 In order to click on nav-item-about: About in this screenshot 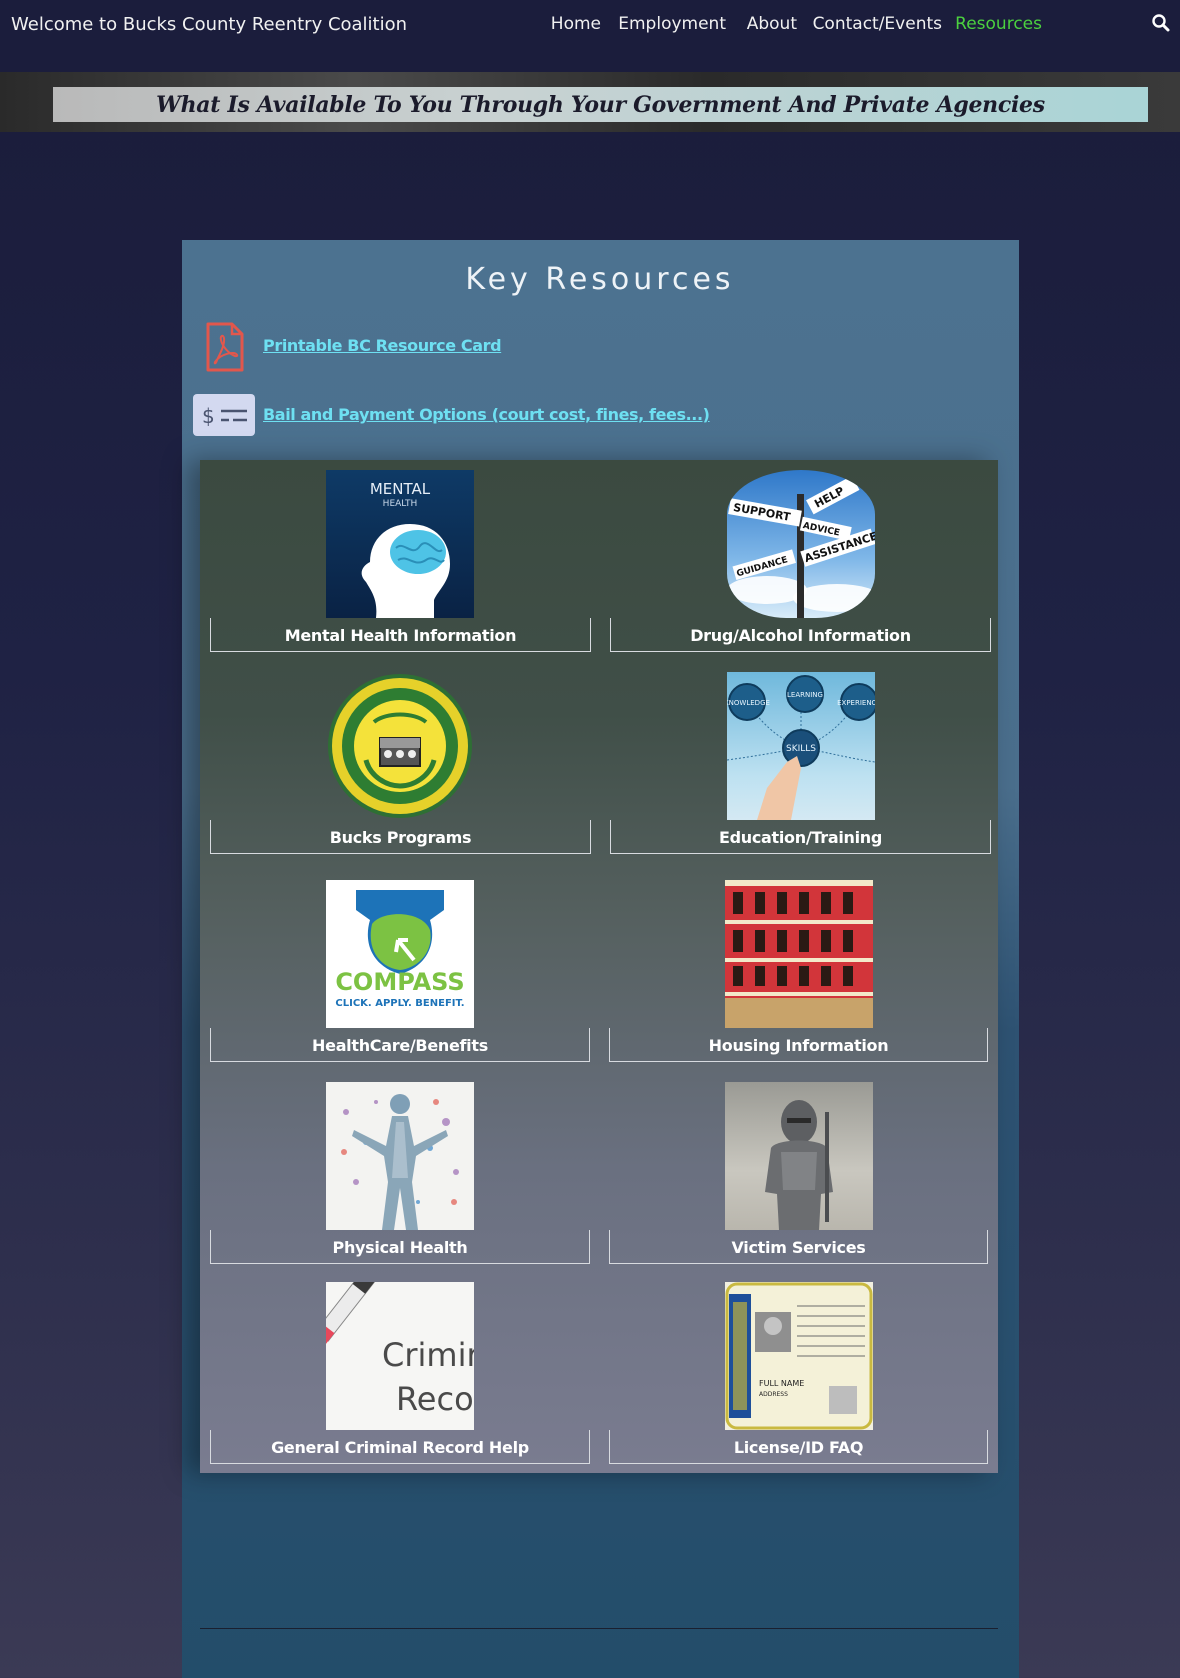, I will do `click(772, 24)`.